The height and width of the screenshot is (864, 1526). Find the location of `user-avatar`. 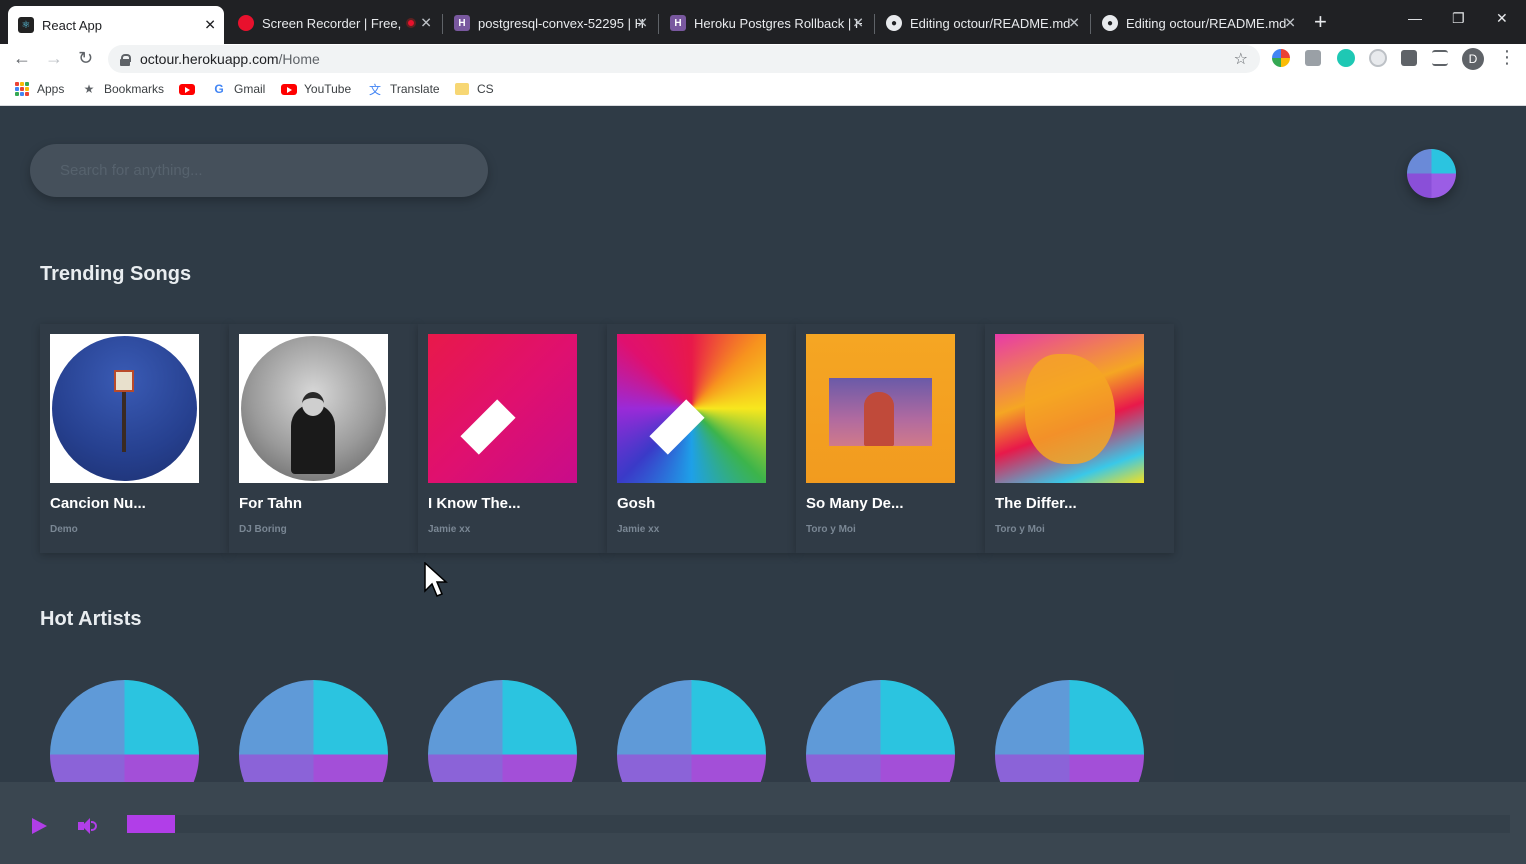

user-avatar is located at coordinates (1431, 173).